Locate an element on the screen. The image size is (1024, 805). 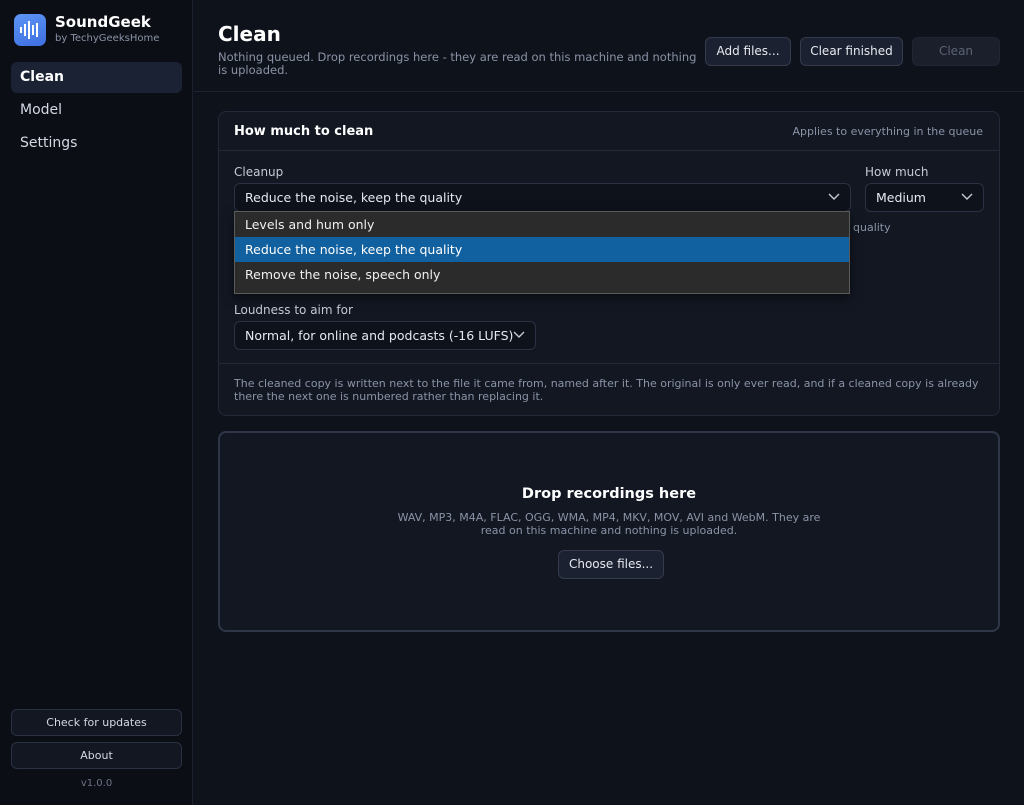
cleanup-select-value: Reduce the noise, keep the quality is located at coordinates (354, 197).